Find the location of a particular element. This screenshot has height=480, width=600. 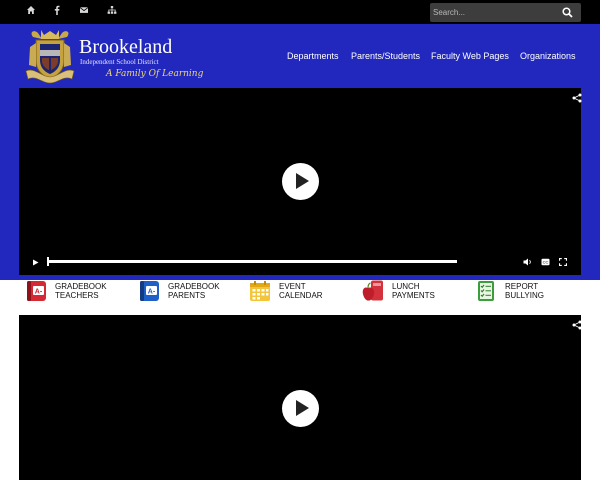

svg-text: CC is located at coordinates (546, 262).